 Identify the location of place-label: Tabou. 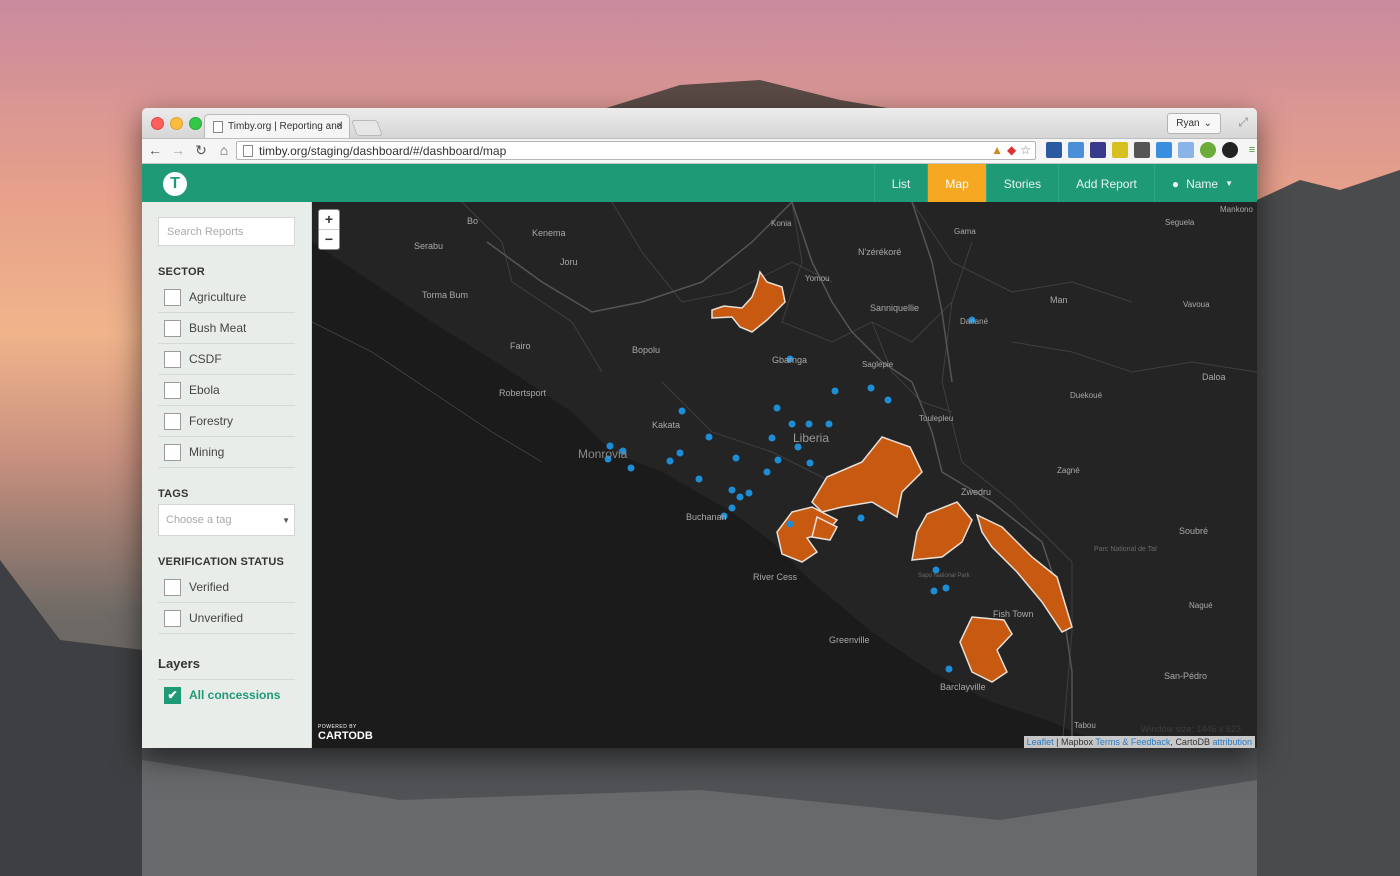
(1085, 725).